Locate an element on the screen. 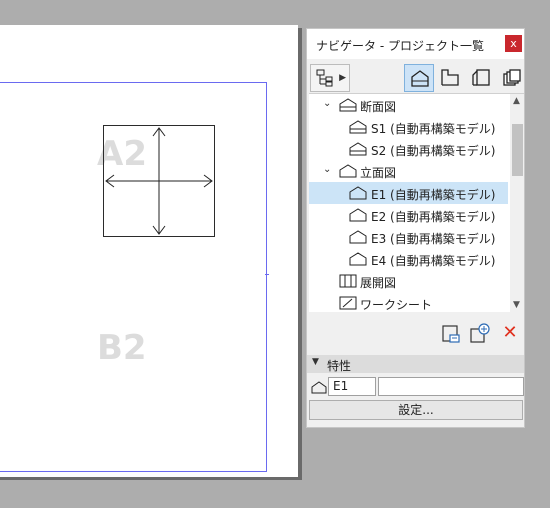 Image resolution: width=550 pixels, height=508 pixels. tree-label: E2 (自動再構築モデル) is located at coordinates (433, 217).